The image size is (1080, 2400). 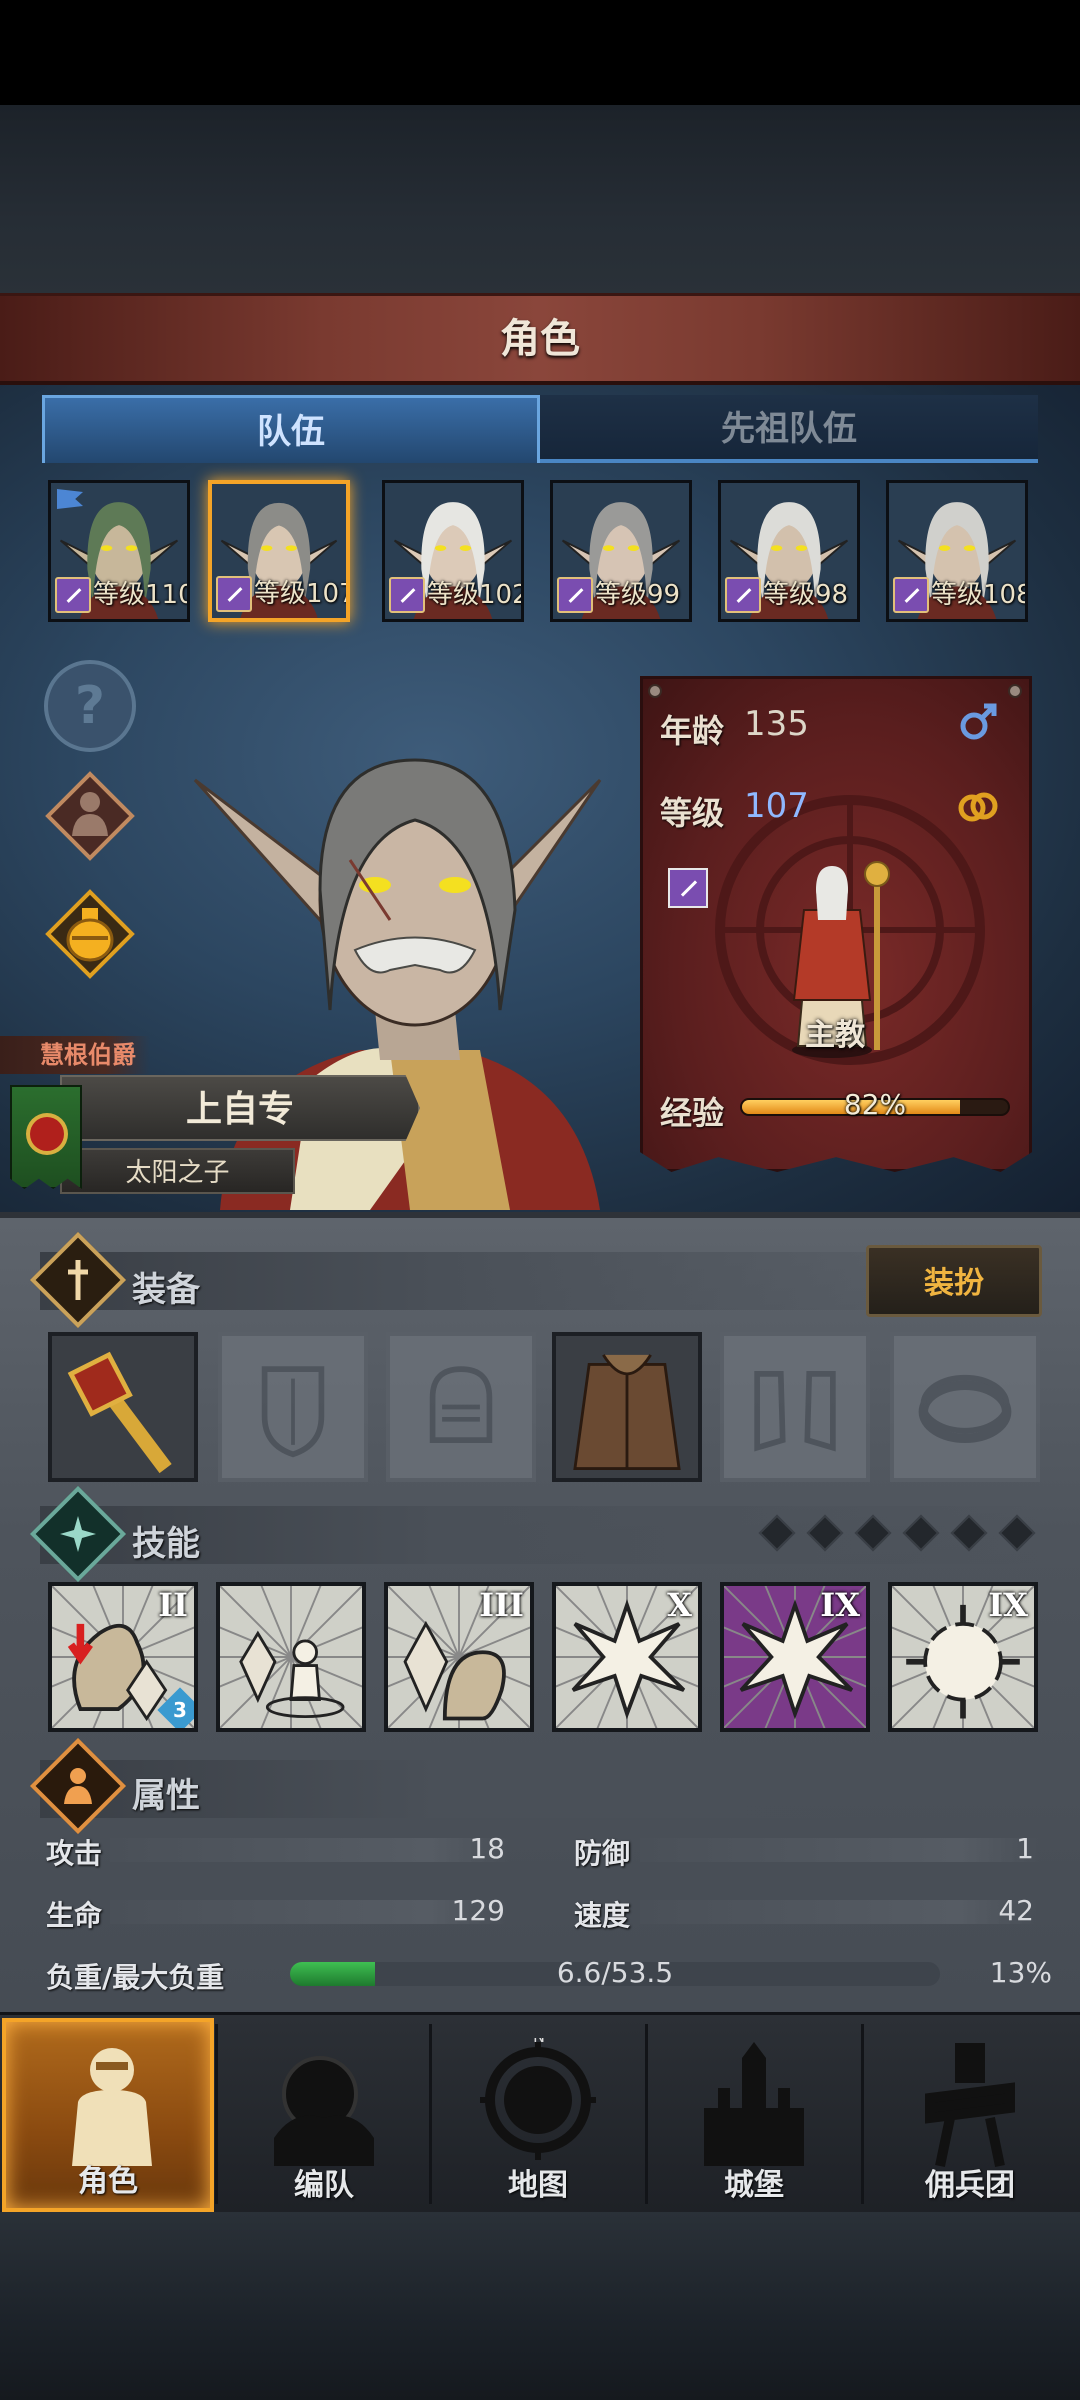 I want to click on nav-label: 城堡, so click(x=754, y=2185).